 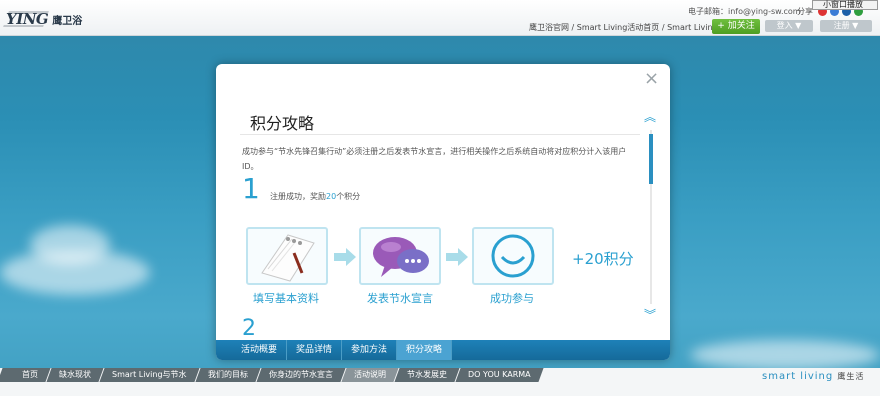 I want to click on contact-email: 电子邮箱：info@ying-sw.com, so click(x=744, y=11).